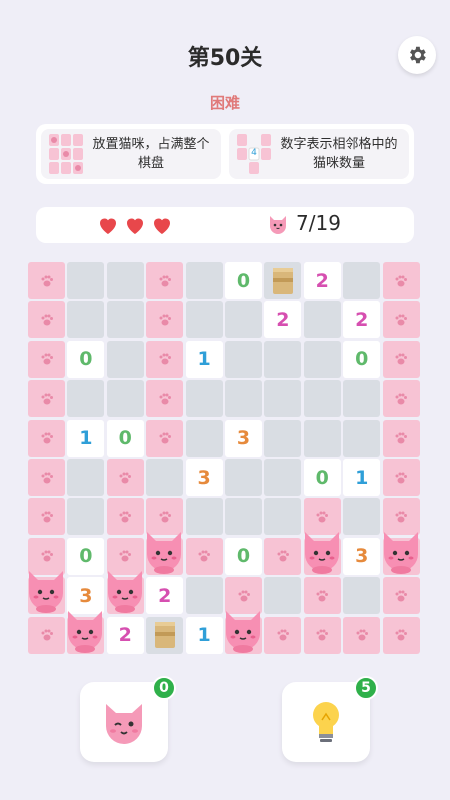  What do you see at coordinates (417, 55) in the screenshot?
I see `settings-button` at bounding box center [417, 55].